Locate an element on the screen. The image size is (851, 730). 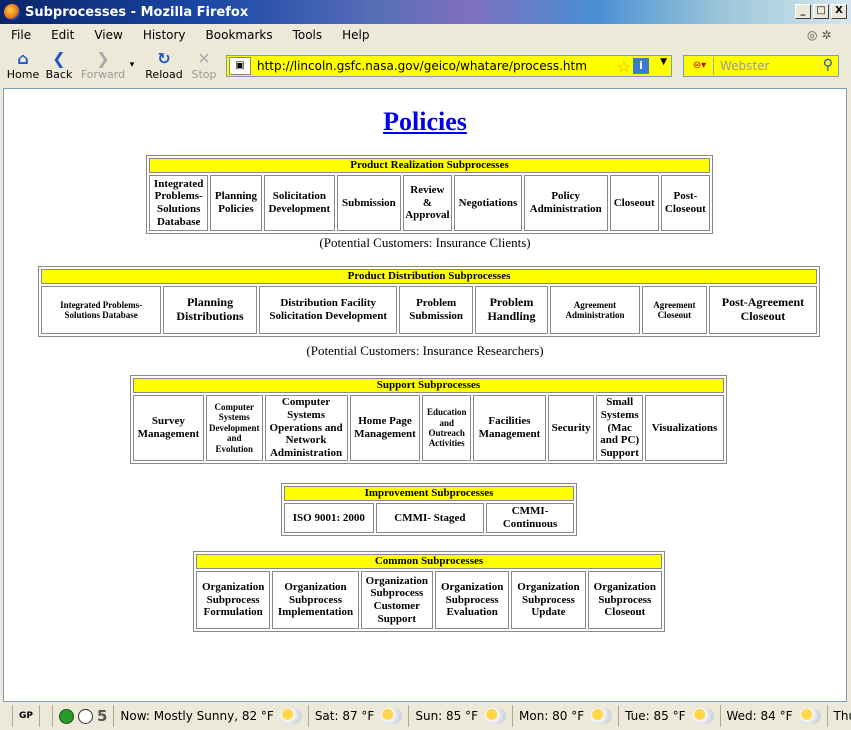
support-header: Support Subprocesses is located at coordinates (428, 385).